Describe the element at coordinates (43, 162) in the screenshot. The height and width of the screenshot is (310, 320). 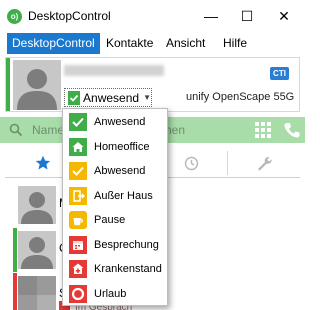
I see `star-icon` at that location.